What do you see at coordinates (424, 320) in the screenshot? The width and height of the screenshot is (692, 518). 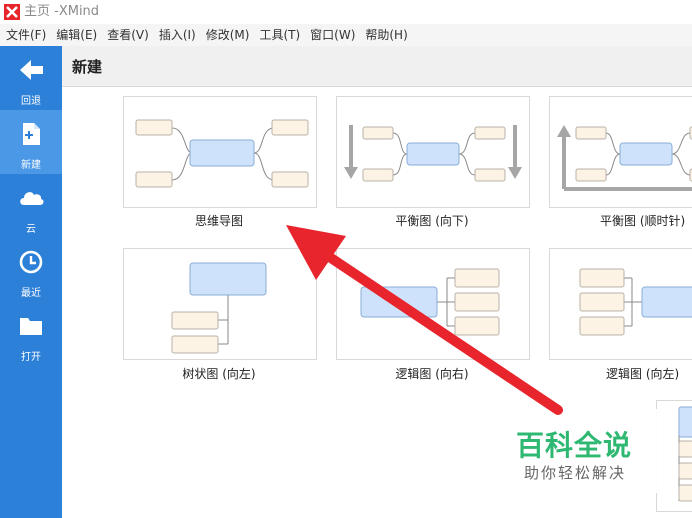 I see `annotation-arrow-icon` at bounding box center [424, 320].